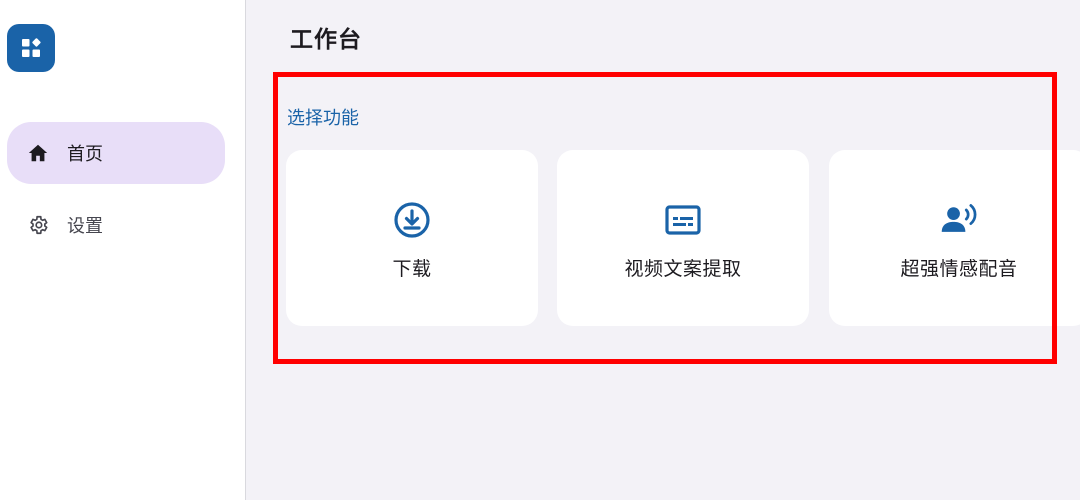 This screenshot has height=500, width=1080. Describe the element at coordinates (38, 225) in the screenshot. I see `gear-icon` at that location.